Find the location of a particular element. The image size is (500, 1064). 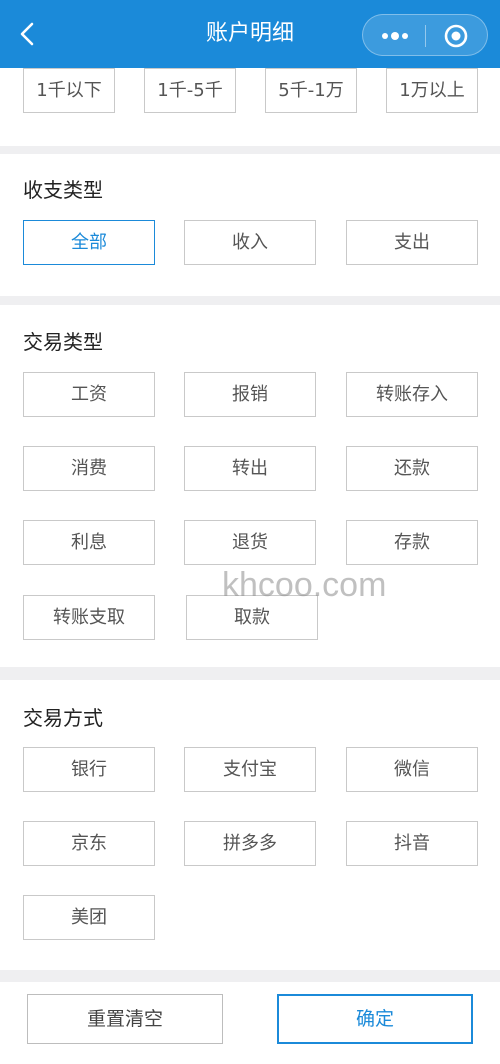

section-title: 交易类型 is located at coordinates (63, 342).